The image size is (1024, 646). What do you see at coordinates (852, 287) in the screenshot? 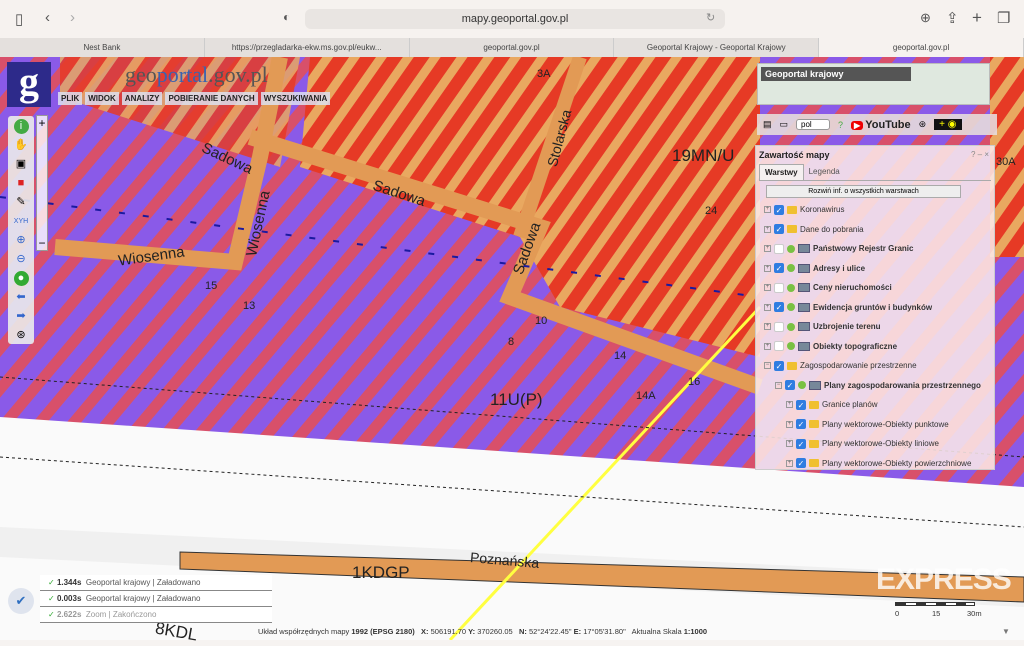
I see `layer-label: Ceny nieruchomości` at bounding box center [852, 287].